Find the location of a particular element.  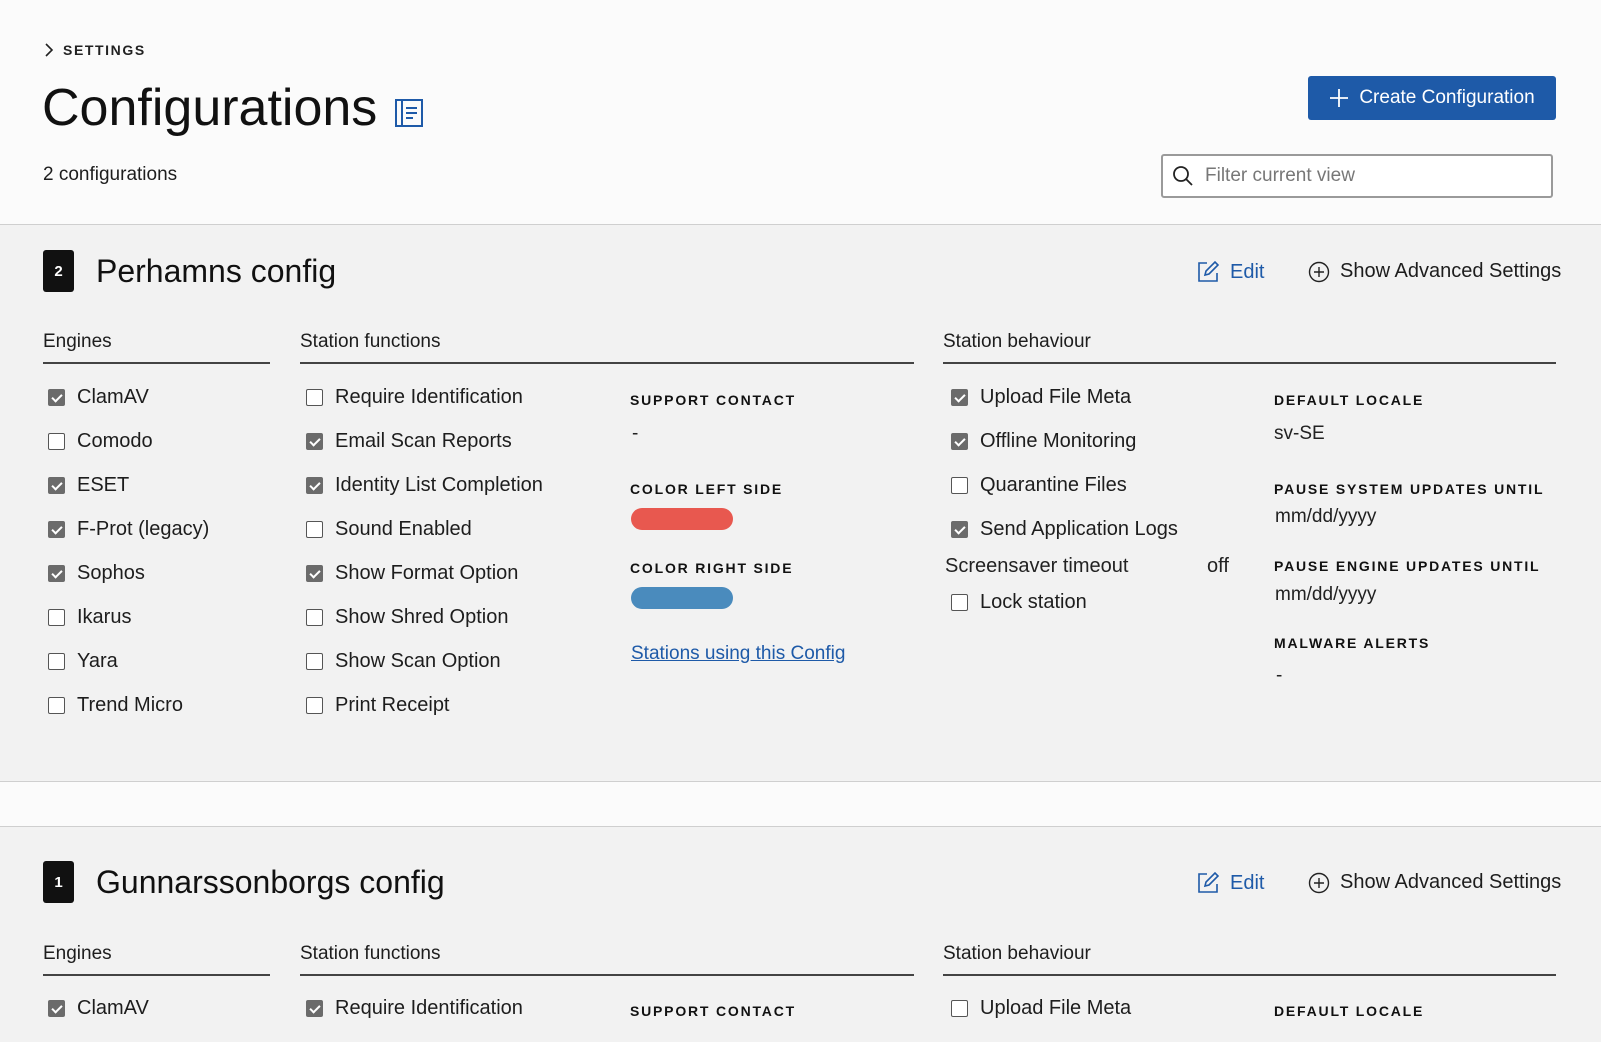

create-configuration-button: Create Configuration is located at coordinates (1432, 98).